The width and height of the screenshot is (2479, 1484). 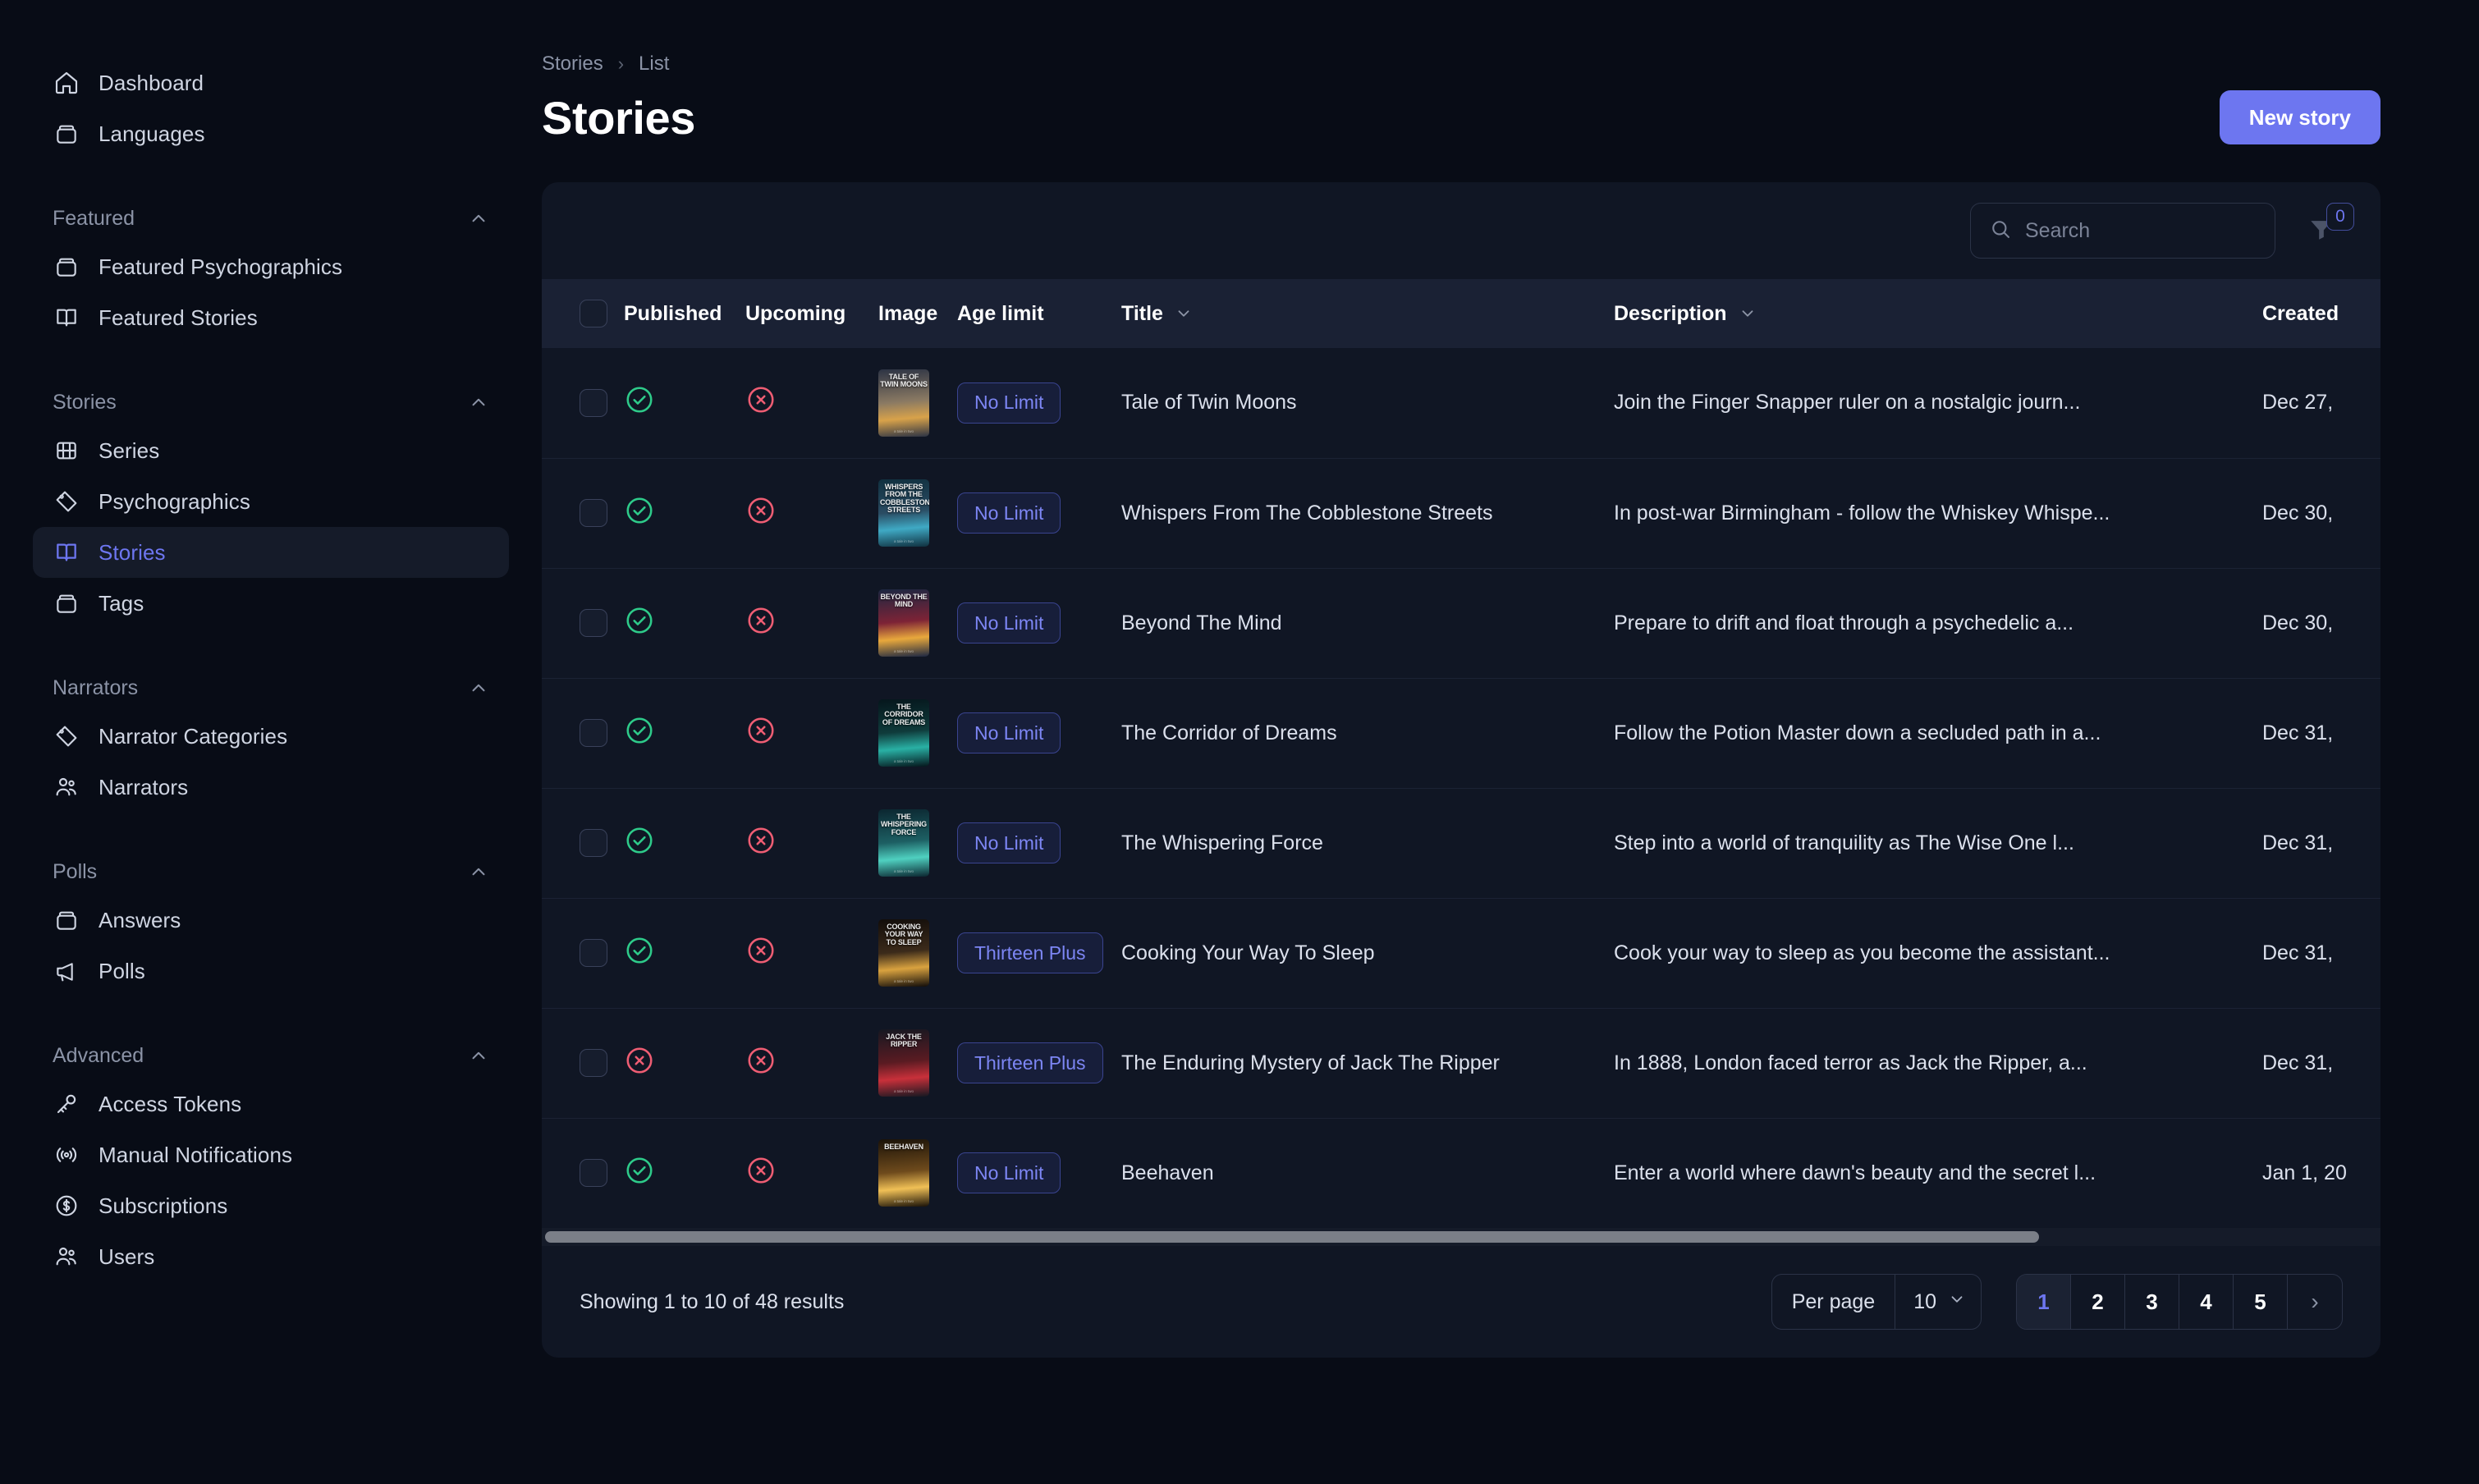 I want to click on pagination-controls: Per page 10 1 2 3 4 5 ›, so click(x=2057, y=1302).